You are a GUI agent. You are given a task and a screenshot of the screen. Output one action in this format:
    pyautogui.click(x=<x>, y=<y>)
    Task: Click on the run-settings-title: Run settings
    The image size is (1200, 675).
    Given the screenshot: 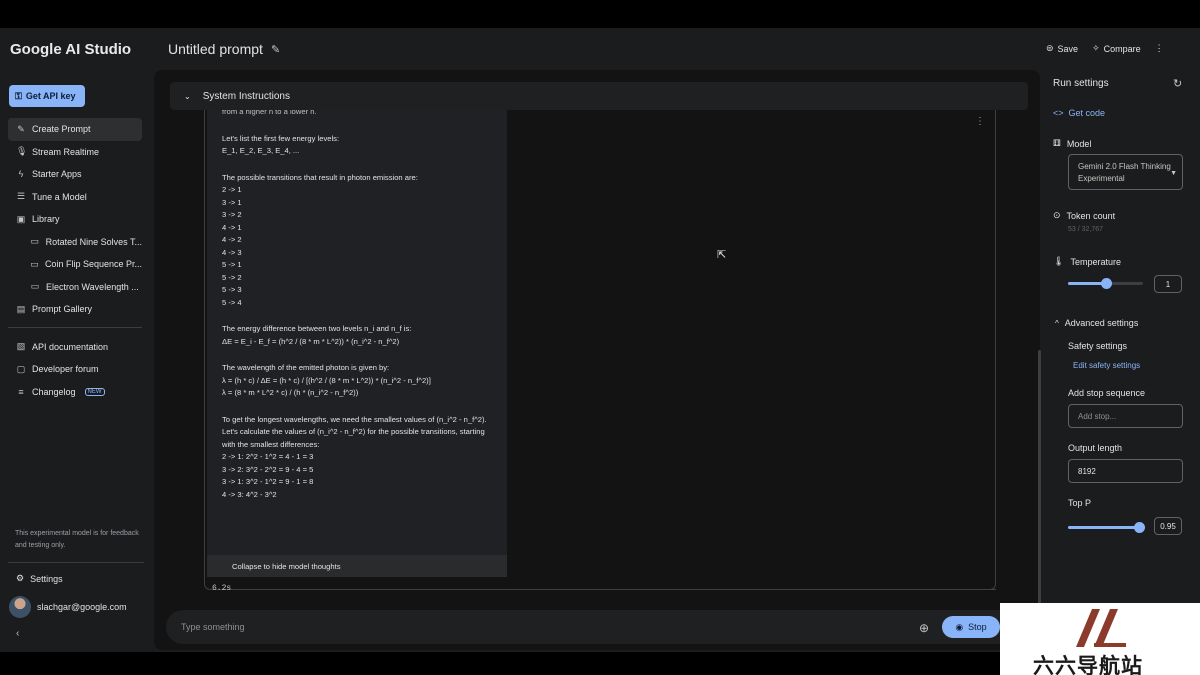 What is the action you would take?
    pyautogui.click(x=1081, y=83)
    